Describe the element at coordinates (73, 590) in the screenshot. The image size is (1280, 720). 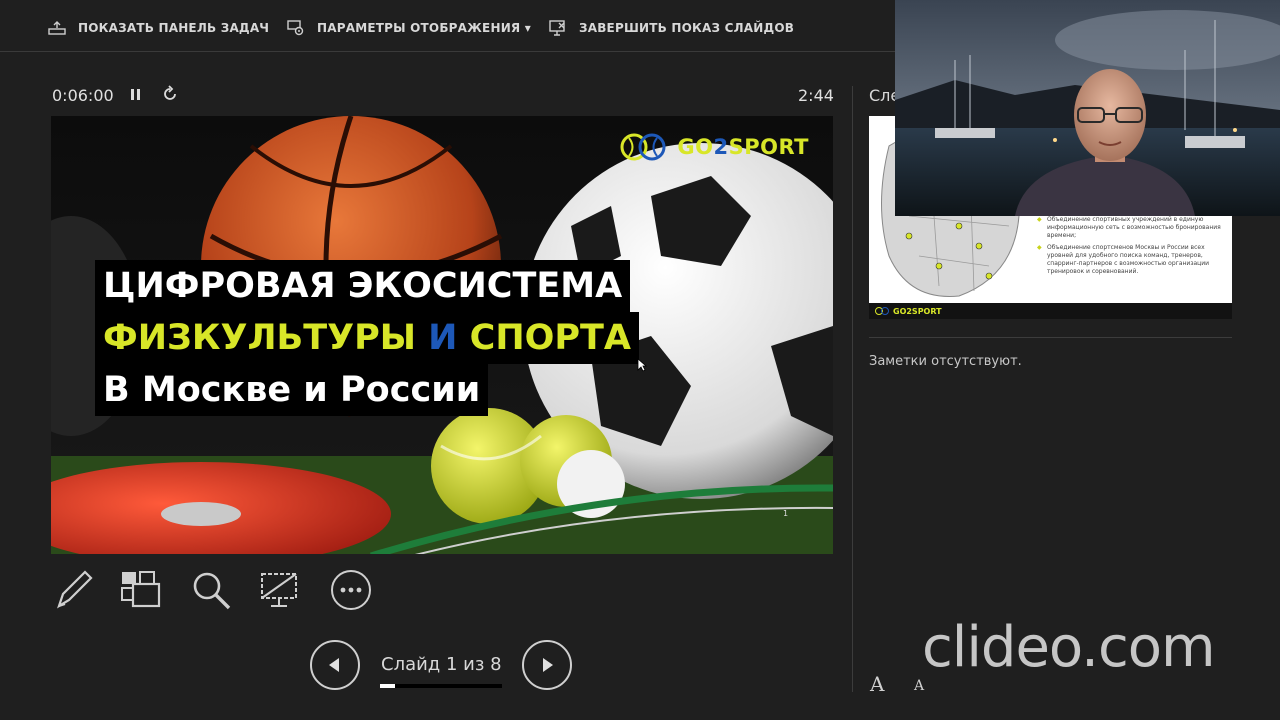
I see `pen-icon` at that location.